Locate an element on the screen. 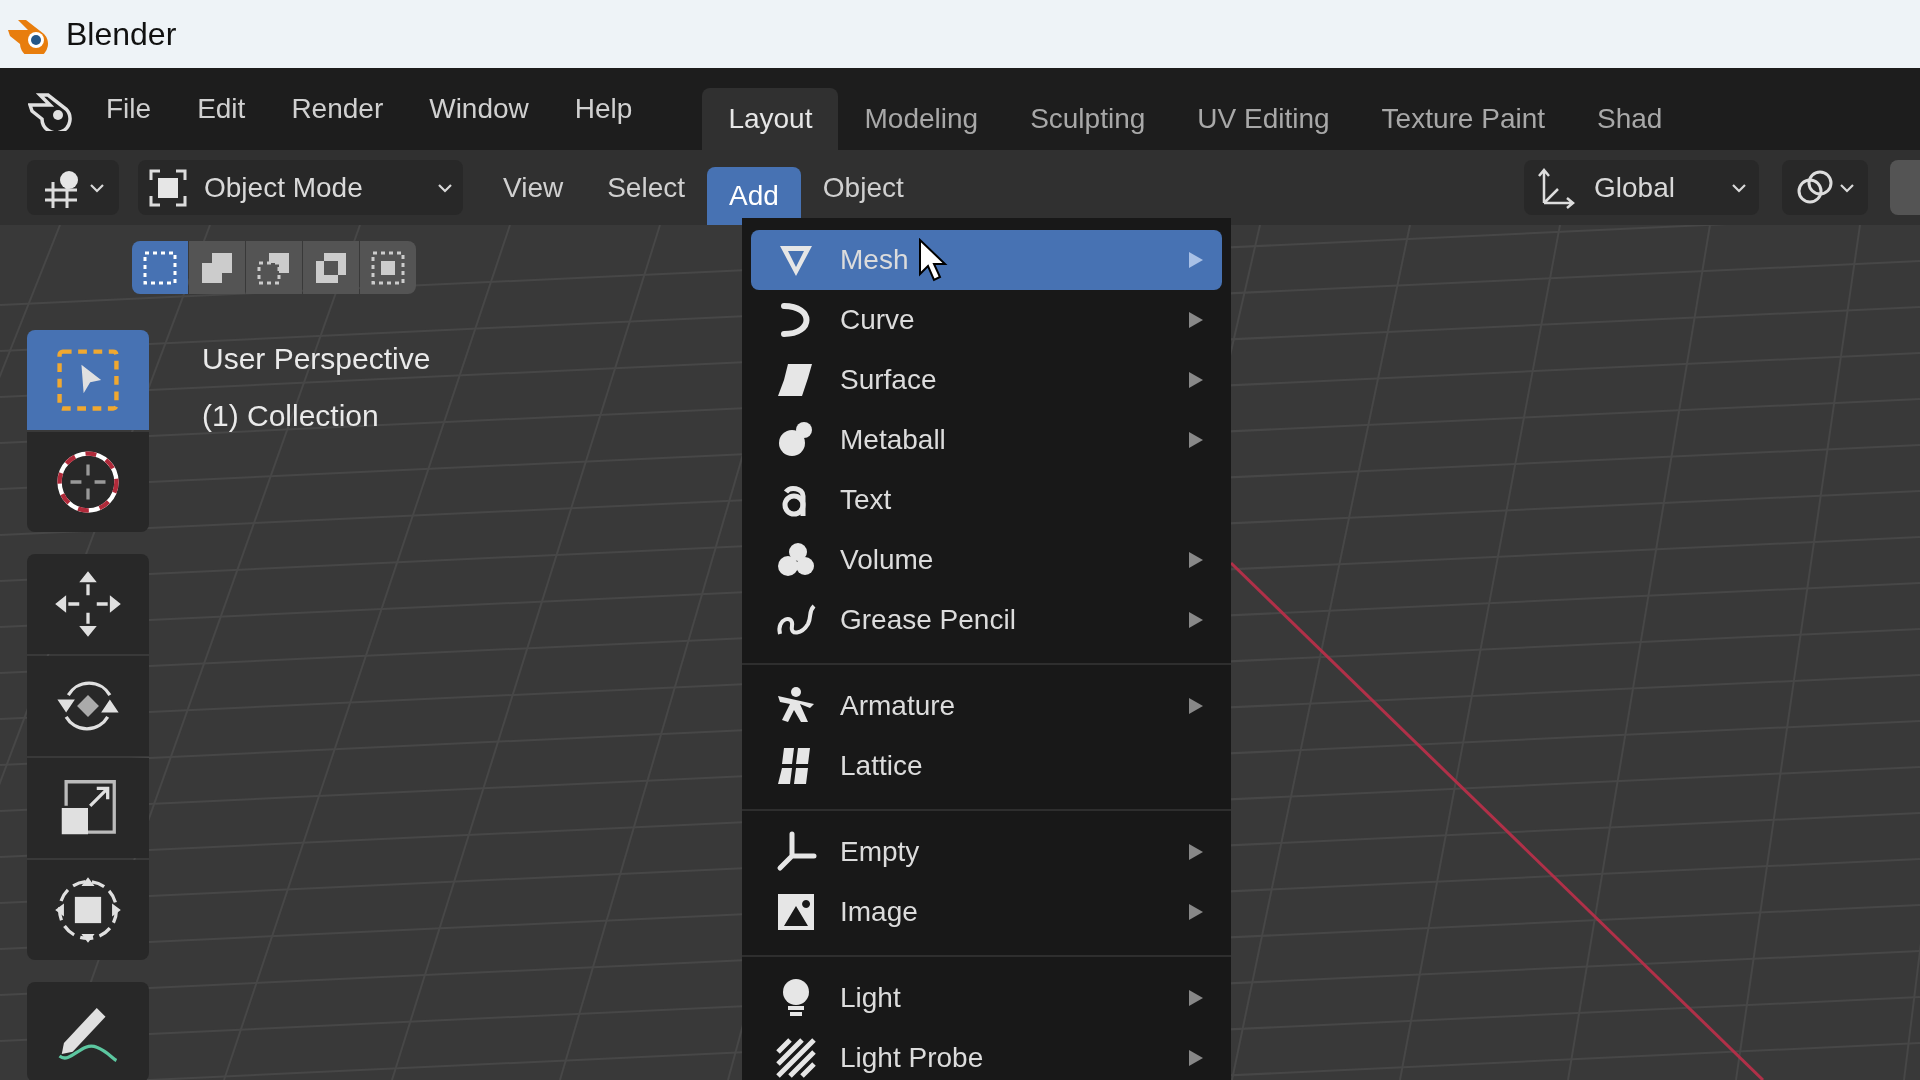  menu-item: Edit is located at coordinates (221, 109).